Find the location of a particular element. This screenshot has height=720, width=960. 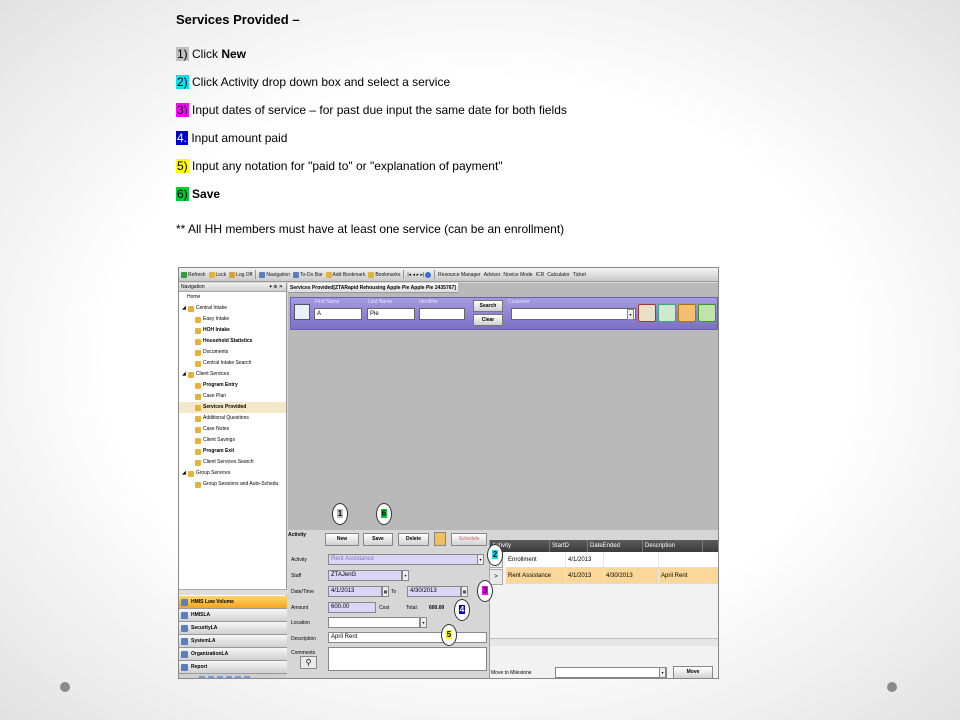

module-button: OrganizationLA is located at coordinates (233, 654).